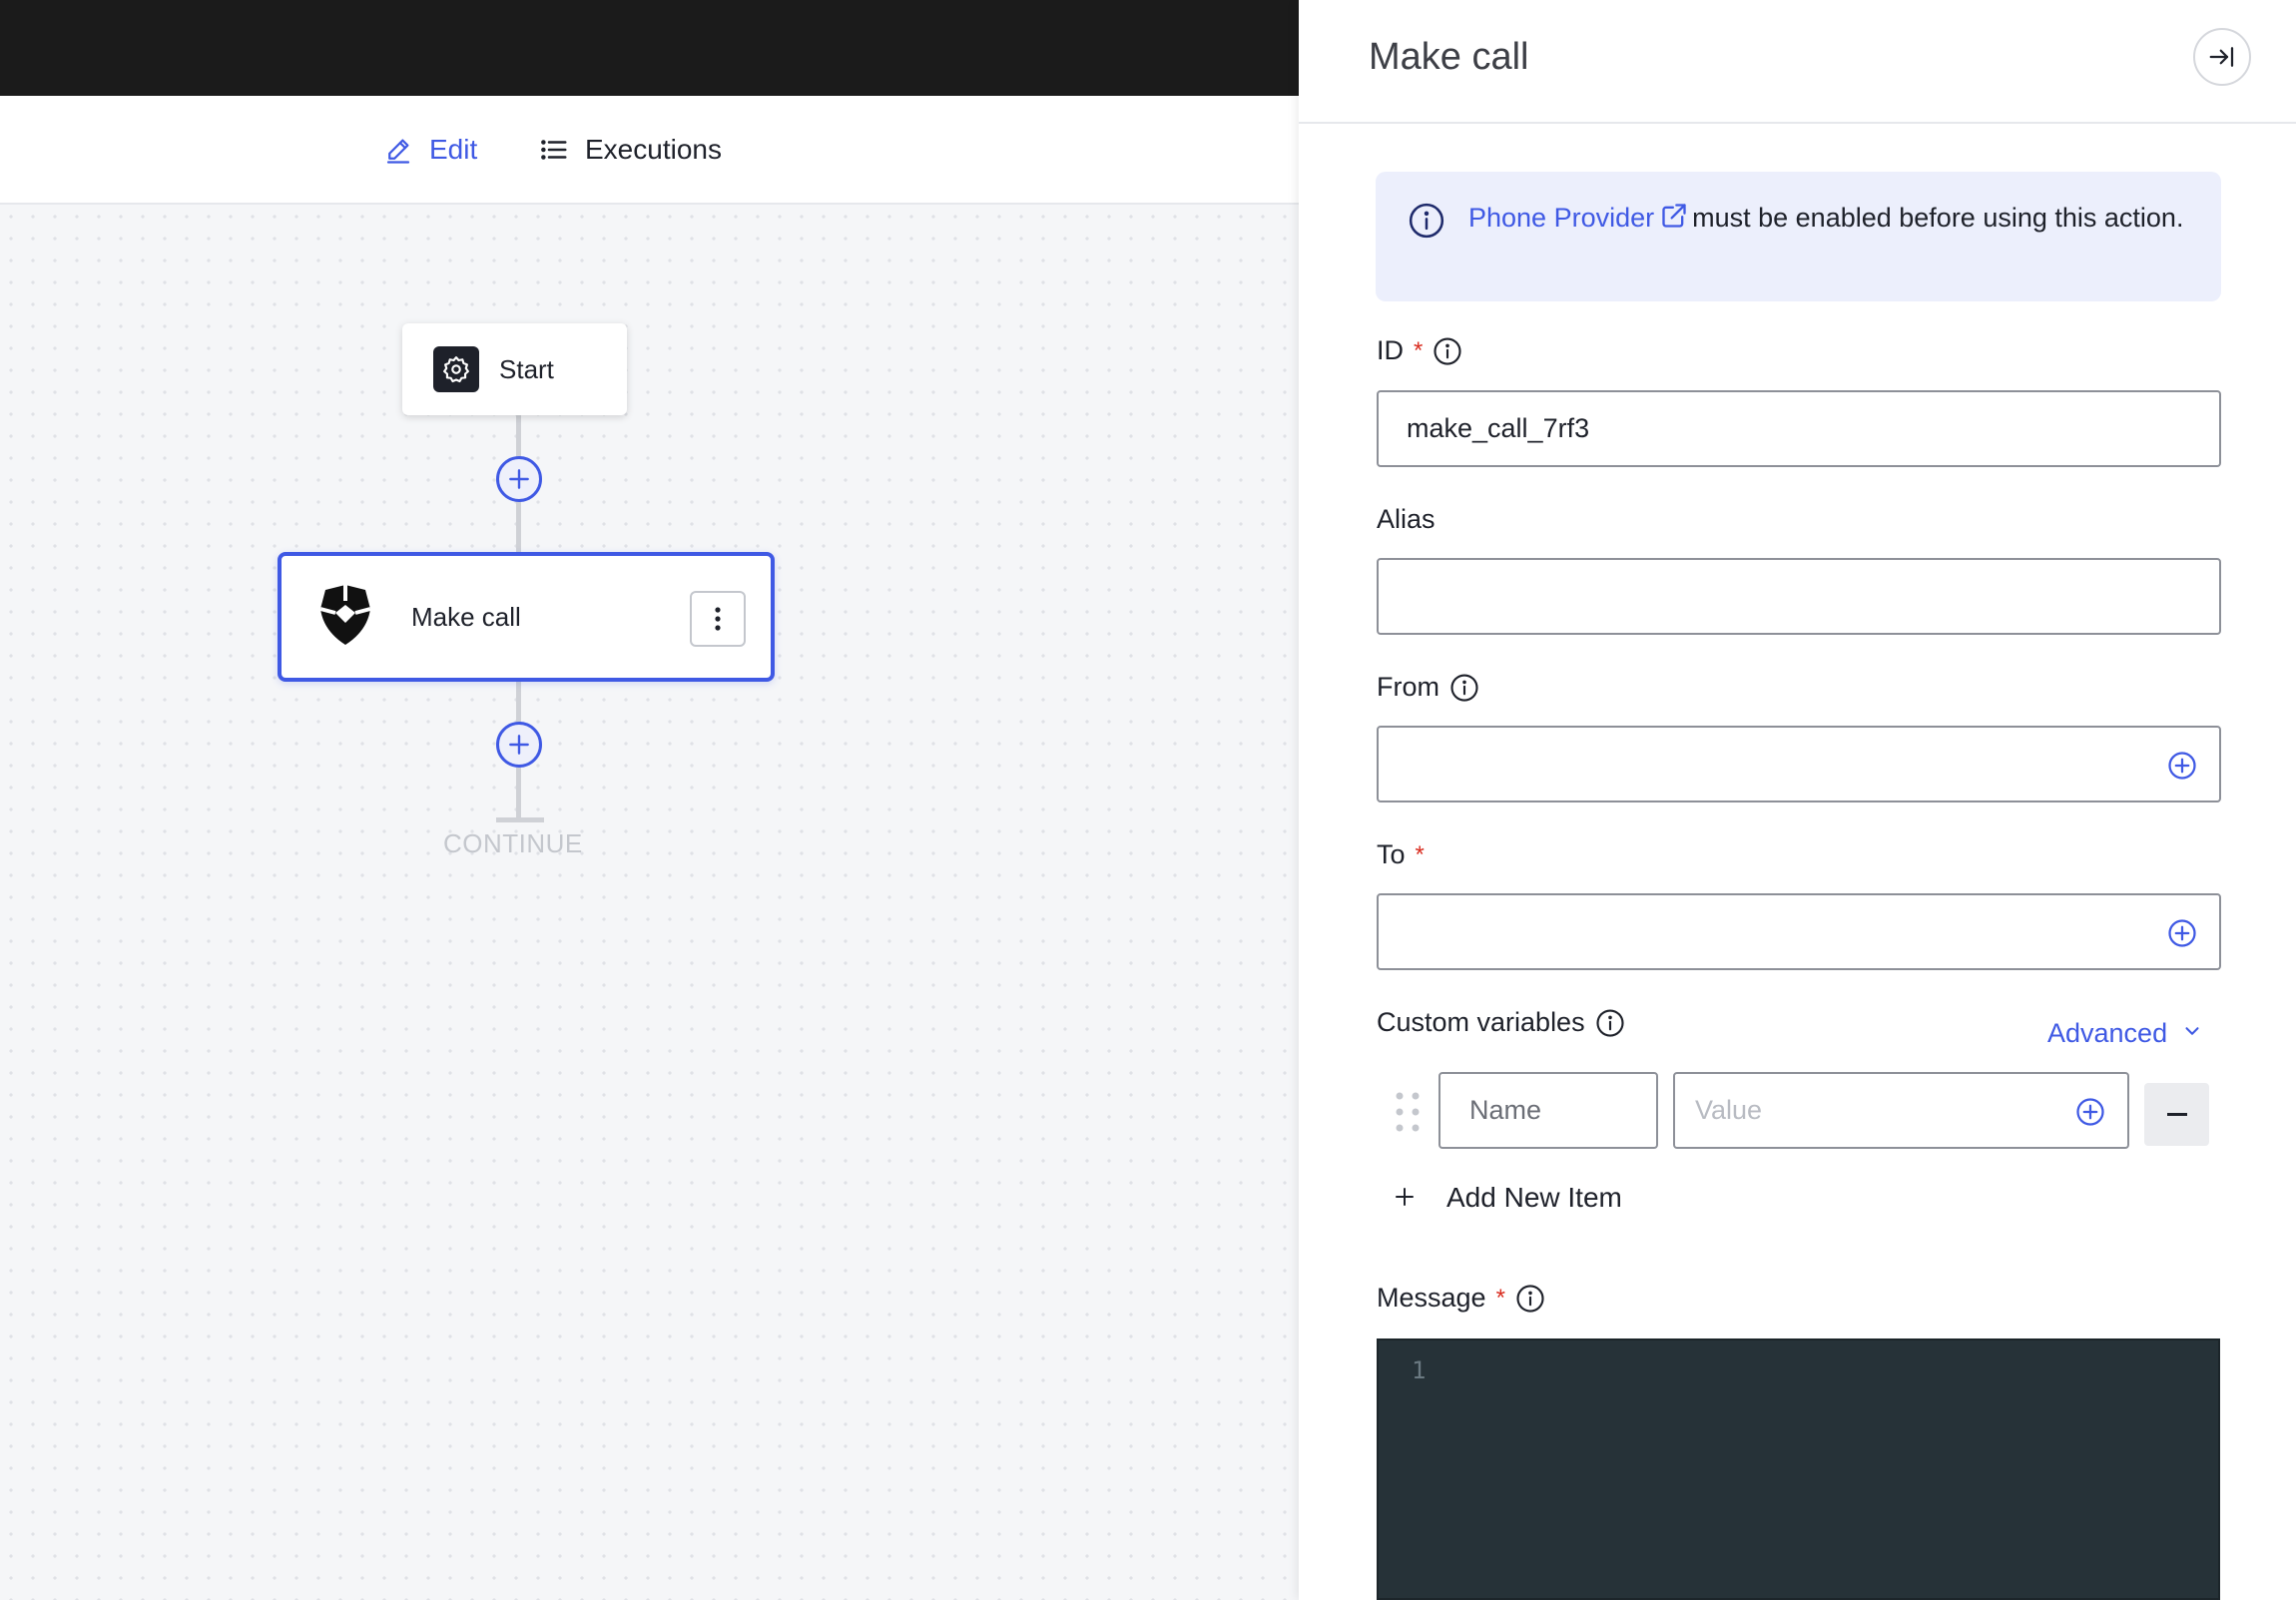 Image resolution: width=2296 pixels, height=1600 pixels. What do you see at coordinates (1799, 764) in the screenshot?
I see `from-field` at bounding box center [1799, 764].